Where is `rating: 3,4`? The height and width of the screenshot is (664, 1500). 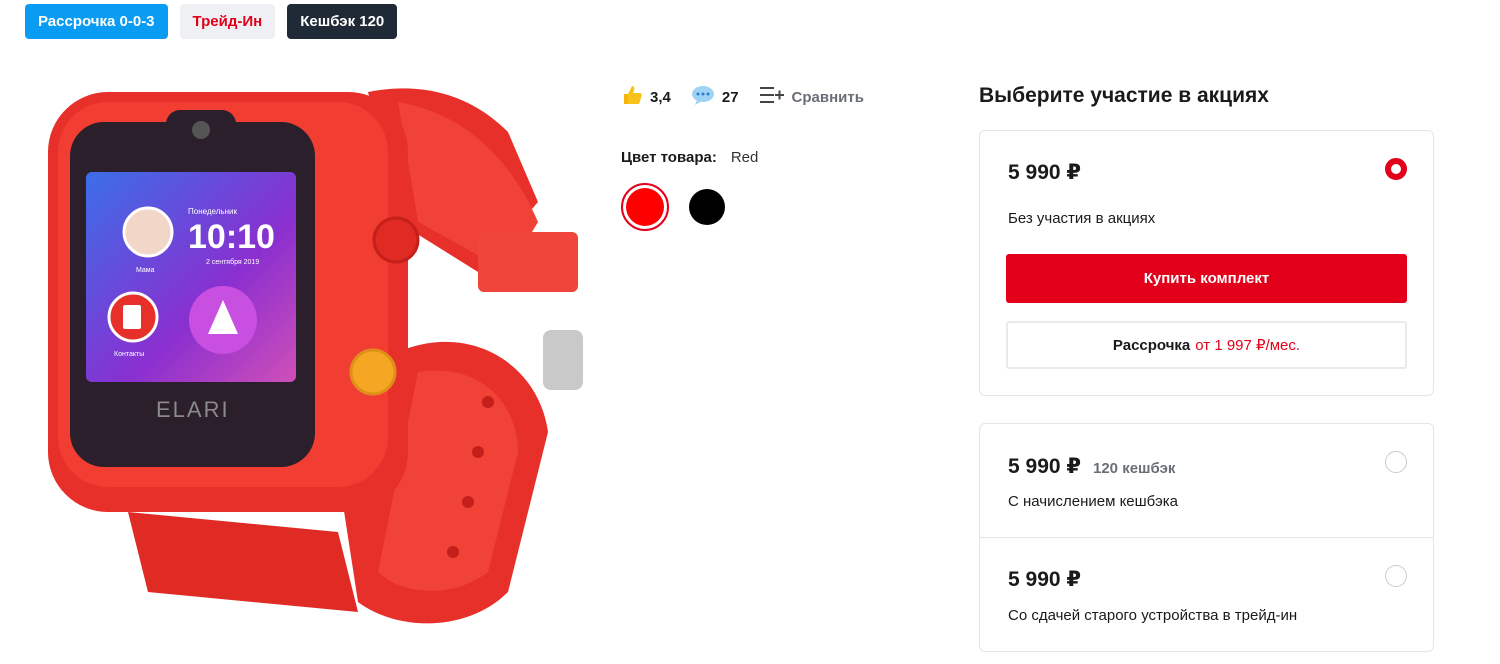
rating: 3,4 is located at coordinates (646, 97).